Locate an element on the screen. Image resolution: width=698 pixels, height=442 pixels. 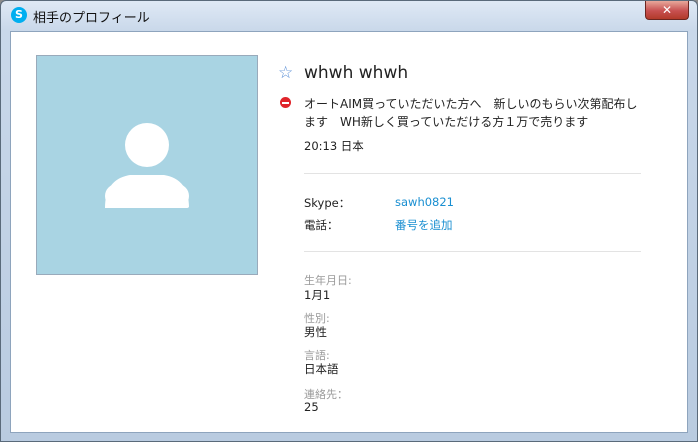
contacts-count-value: 25 is located at coordinates (311, 407).